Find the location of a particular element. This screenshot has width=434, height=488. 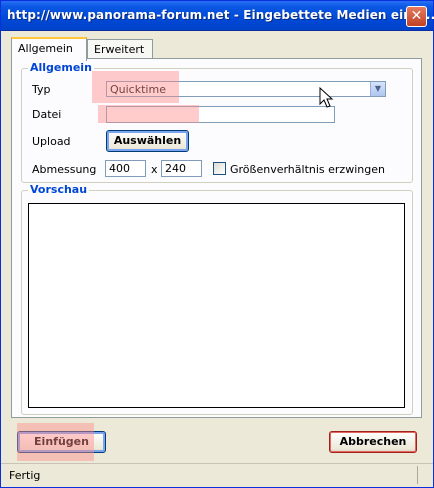

close-button: ✕ is located at coordinates (416, 16).